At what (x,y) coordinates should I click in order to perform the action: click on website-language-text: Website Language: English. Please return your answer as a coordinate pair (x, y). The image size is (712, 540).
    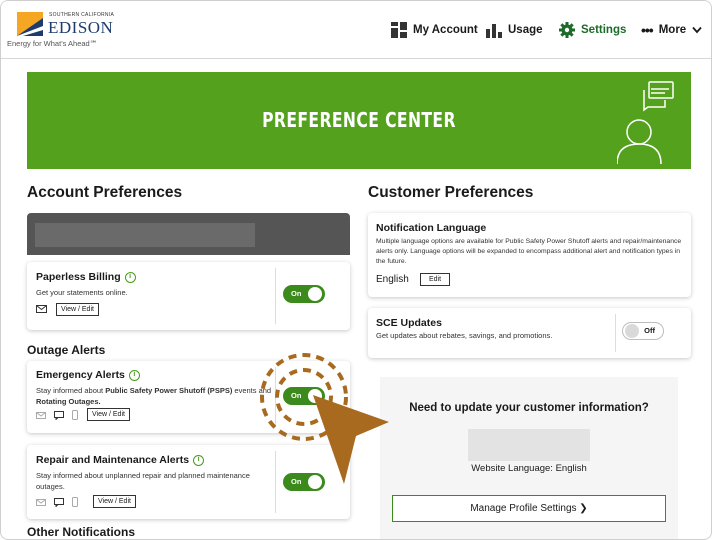
    Looking at the image, I should click on (529, 468).